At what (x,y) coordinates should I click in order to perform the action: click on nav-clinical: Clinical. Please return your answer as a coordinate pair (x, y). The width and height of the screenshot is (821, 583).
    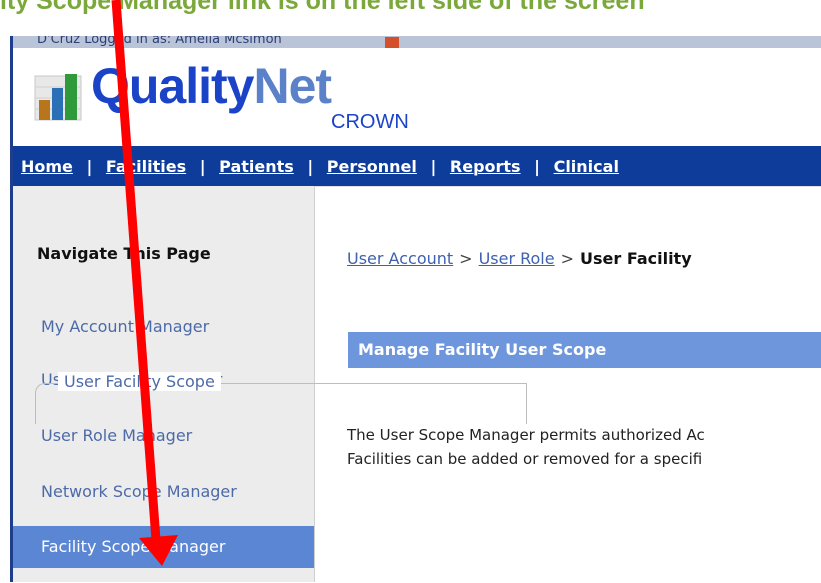
    Looking at the image, I should click on (586, 166).